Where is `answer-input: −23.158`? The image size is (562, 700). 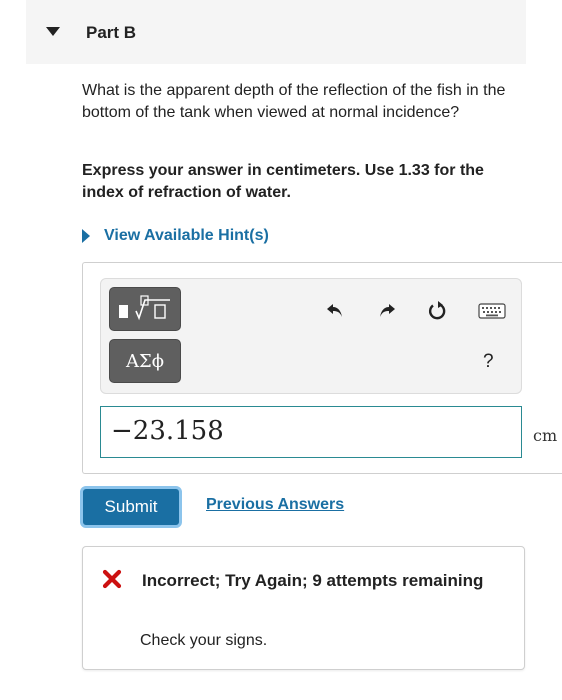 answer-input: −23.158 is located at coordinates (311, 432).